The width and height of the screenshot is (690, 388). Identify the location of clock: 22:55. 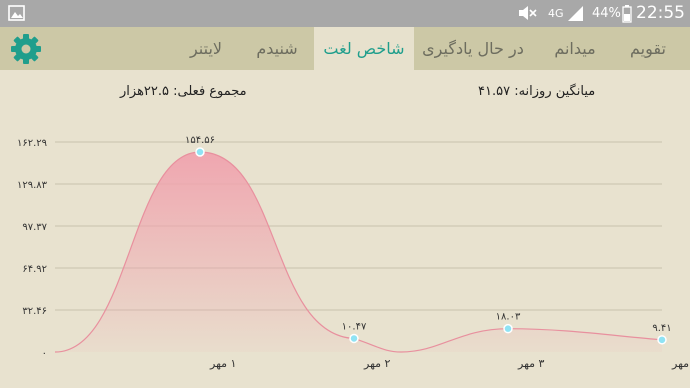
(660, 13).